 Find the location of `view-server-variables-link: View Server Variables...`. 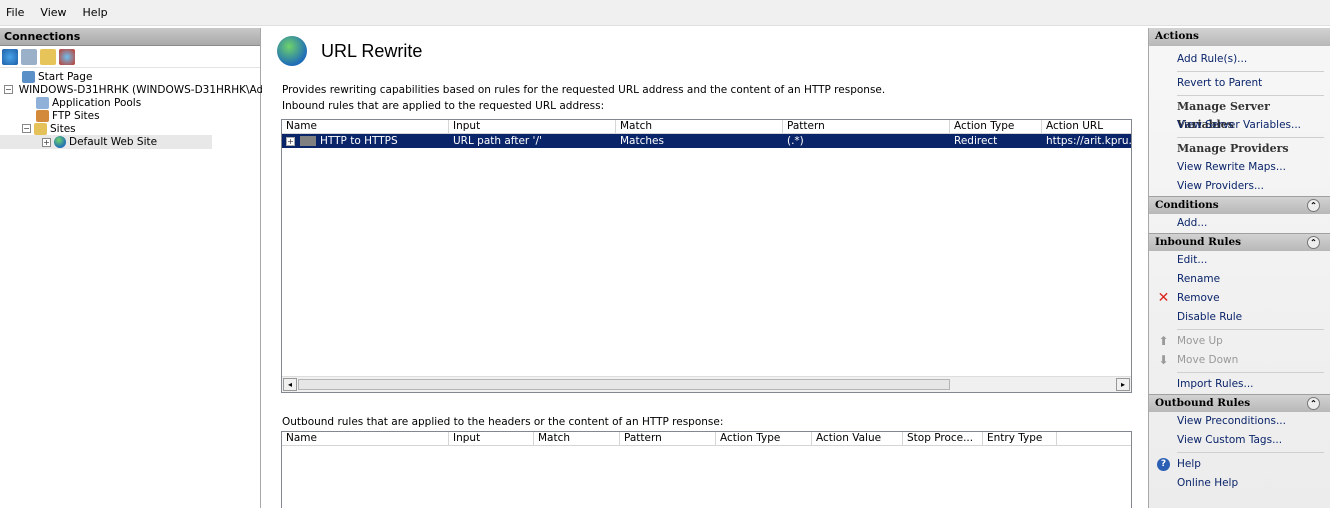

view-server-variables-link: View Server Variables... is located at coordinates (1239, 125).